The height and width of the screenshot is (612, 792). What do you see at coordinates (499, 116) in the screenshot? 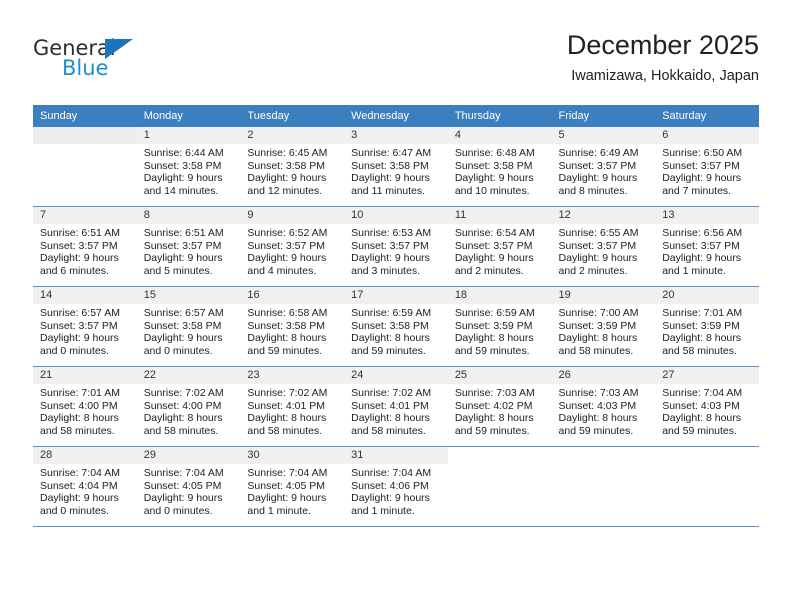
I see `weekday-header-thursday: Thursday` at bounding box center [499, 116].